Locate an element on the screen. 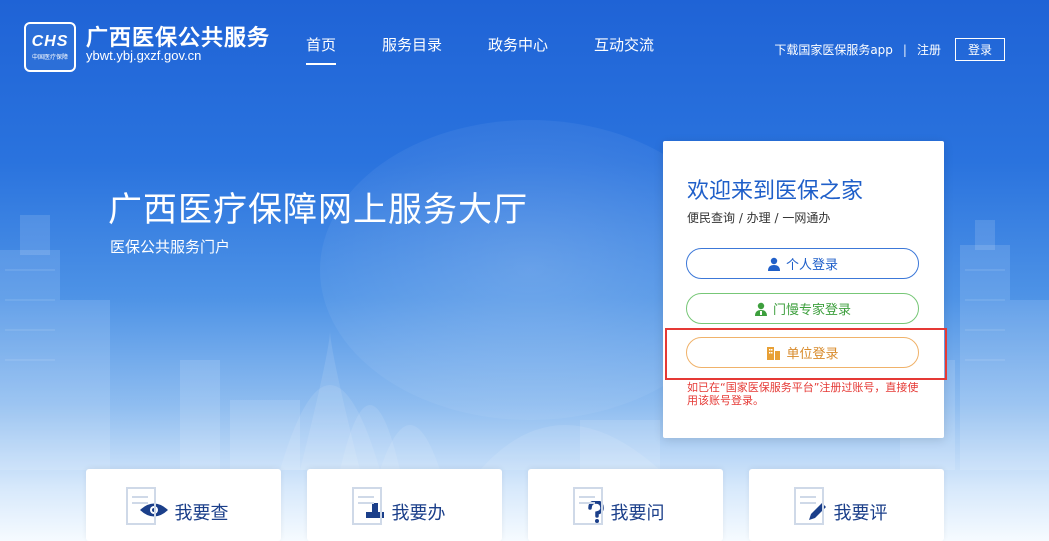  doctor-icon is located at coordinates (761, 309).